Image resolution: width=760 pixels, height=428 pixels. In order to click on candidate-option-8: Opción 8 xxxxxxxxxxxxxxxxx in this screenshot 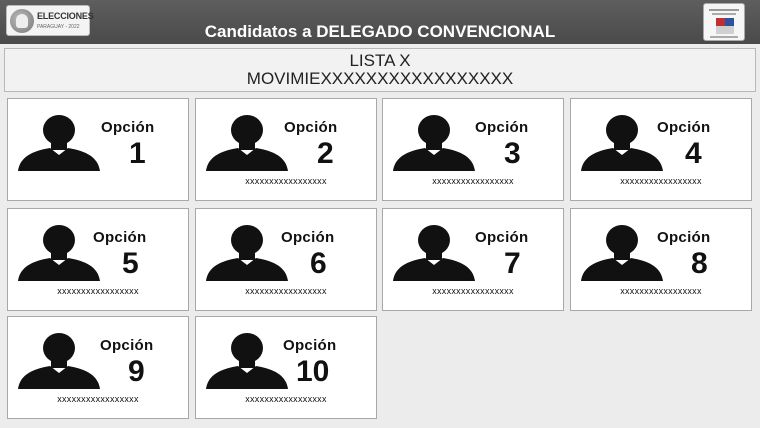, I will do `click(661, 259)`.